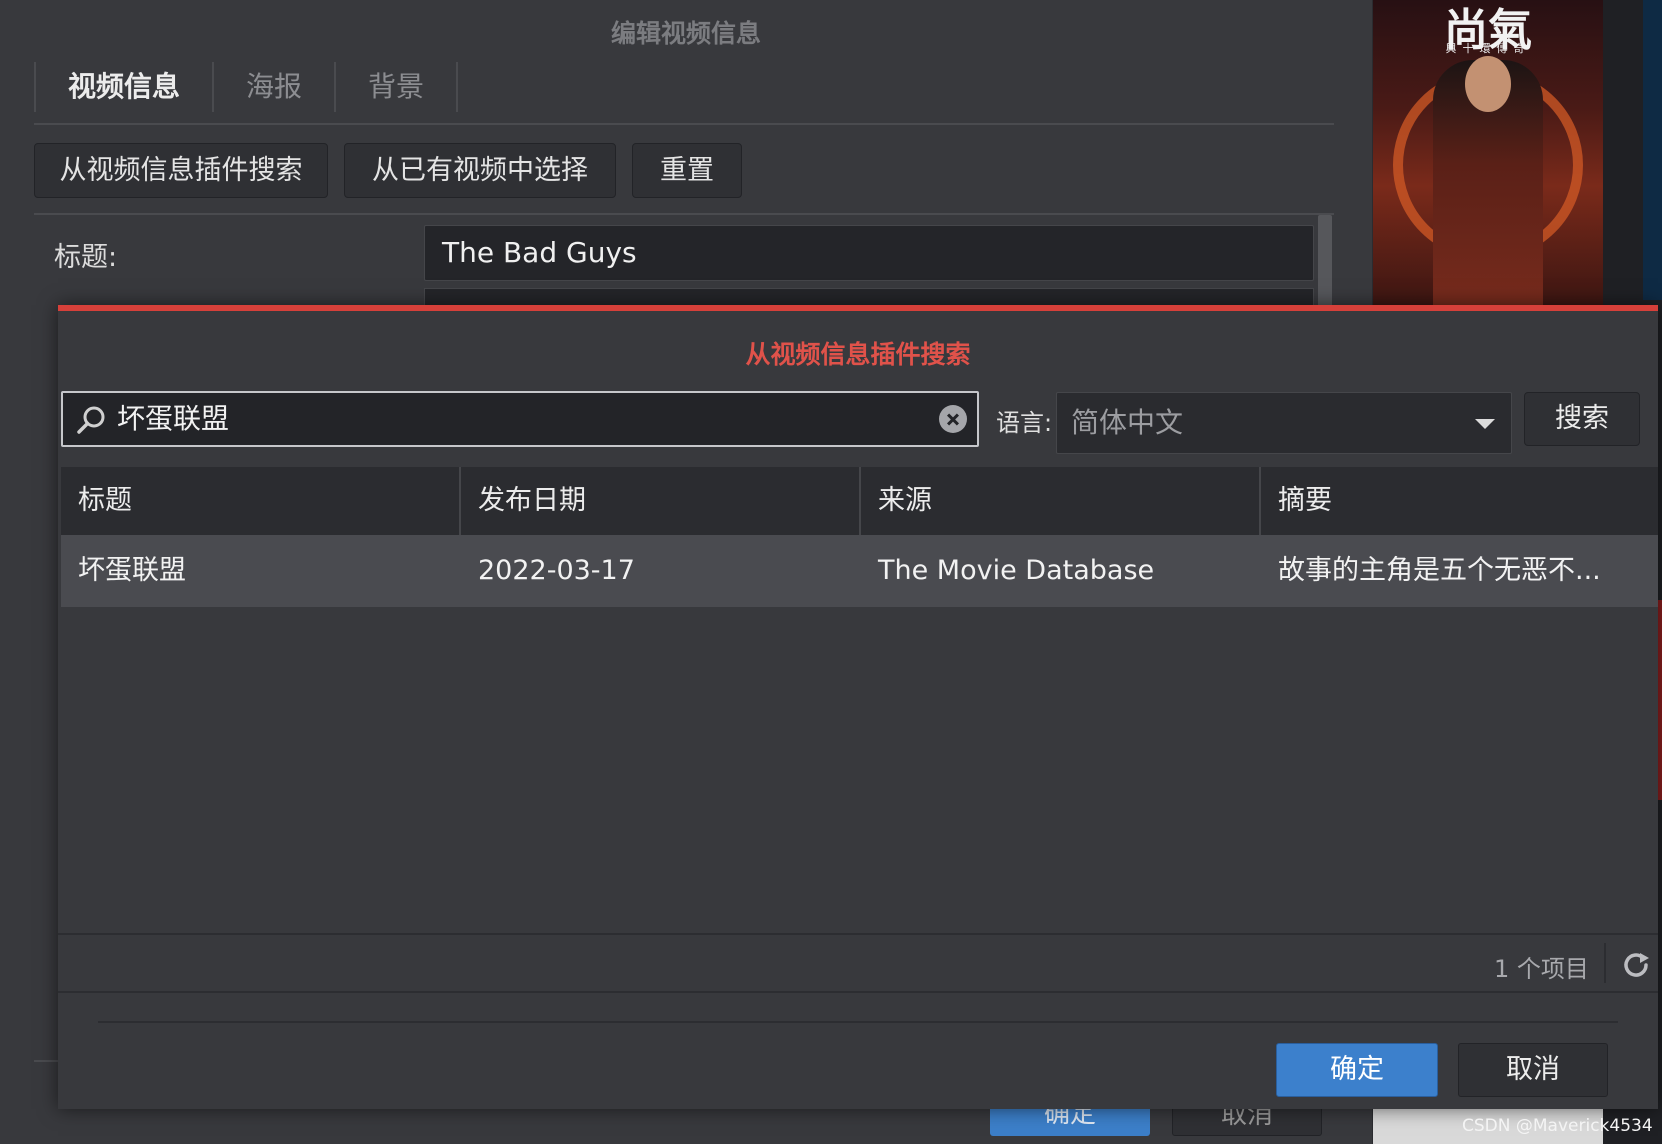 The image size is (1662, 1144). Describe the element at coordinates (1016, 570) in the screenshot. I see `cell-source: The Movie Database` at that location.